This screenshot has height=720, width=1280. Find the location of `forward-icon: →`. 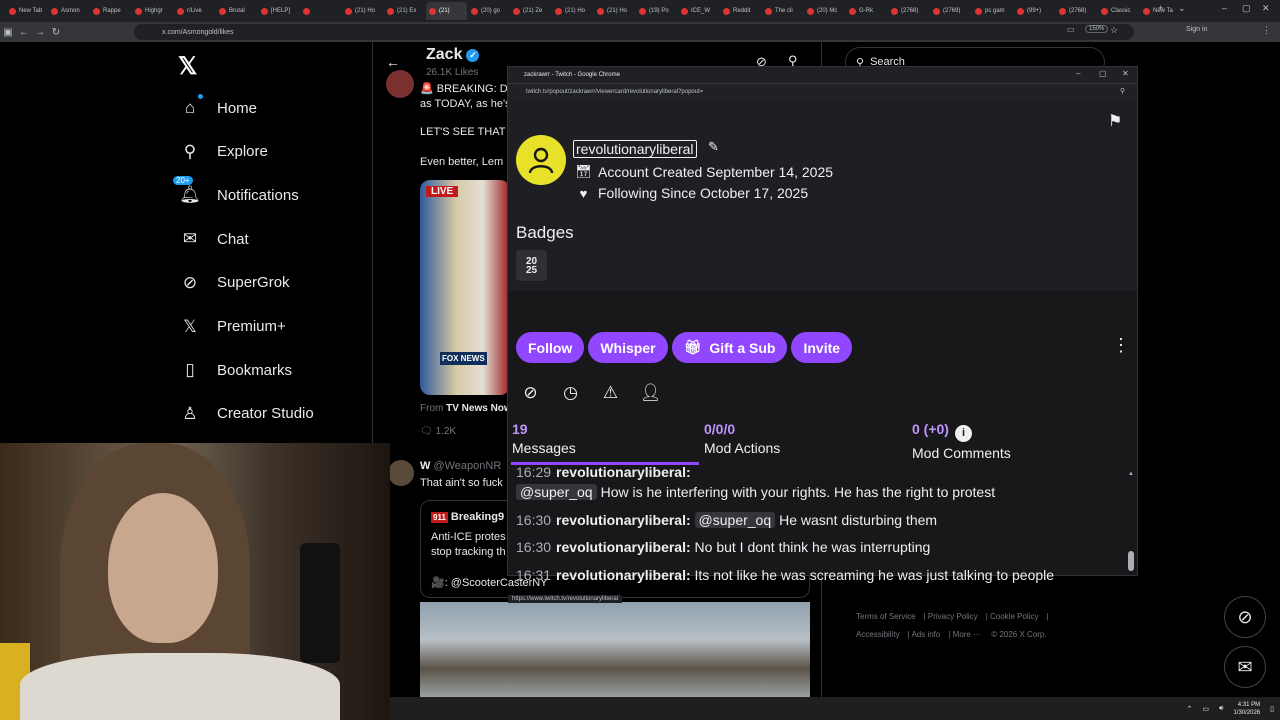

forward-icon: → is located at coordinates (40, 32).